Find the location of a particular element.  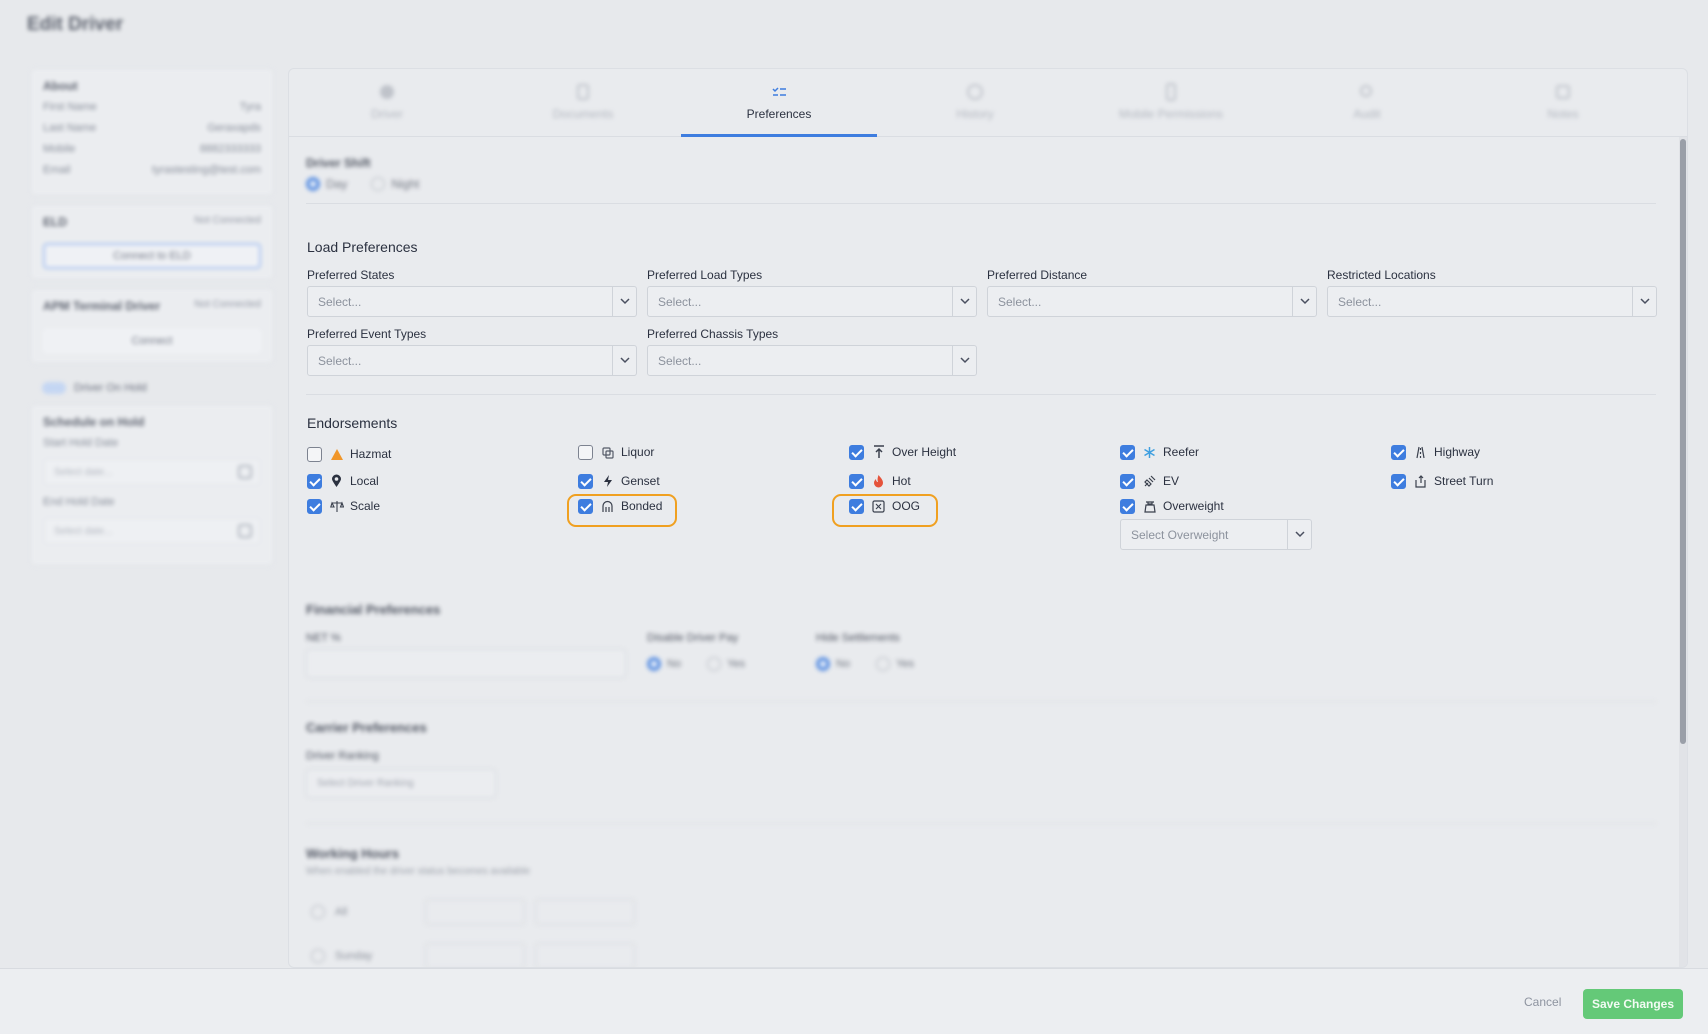

overweight-checkbox is located at coordinates (1127, 506).